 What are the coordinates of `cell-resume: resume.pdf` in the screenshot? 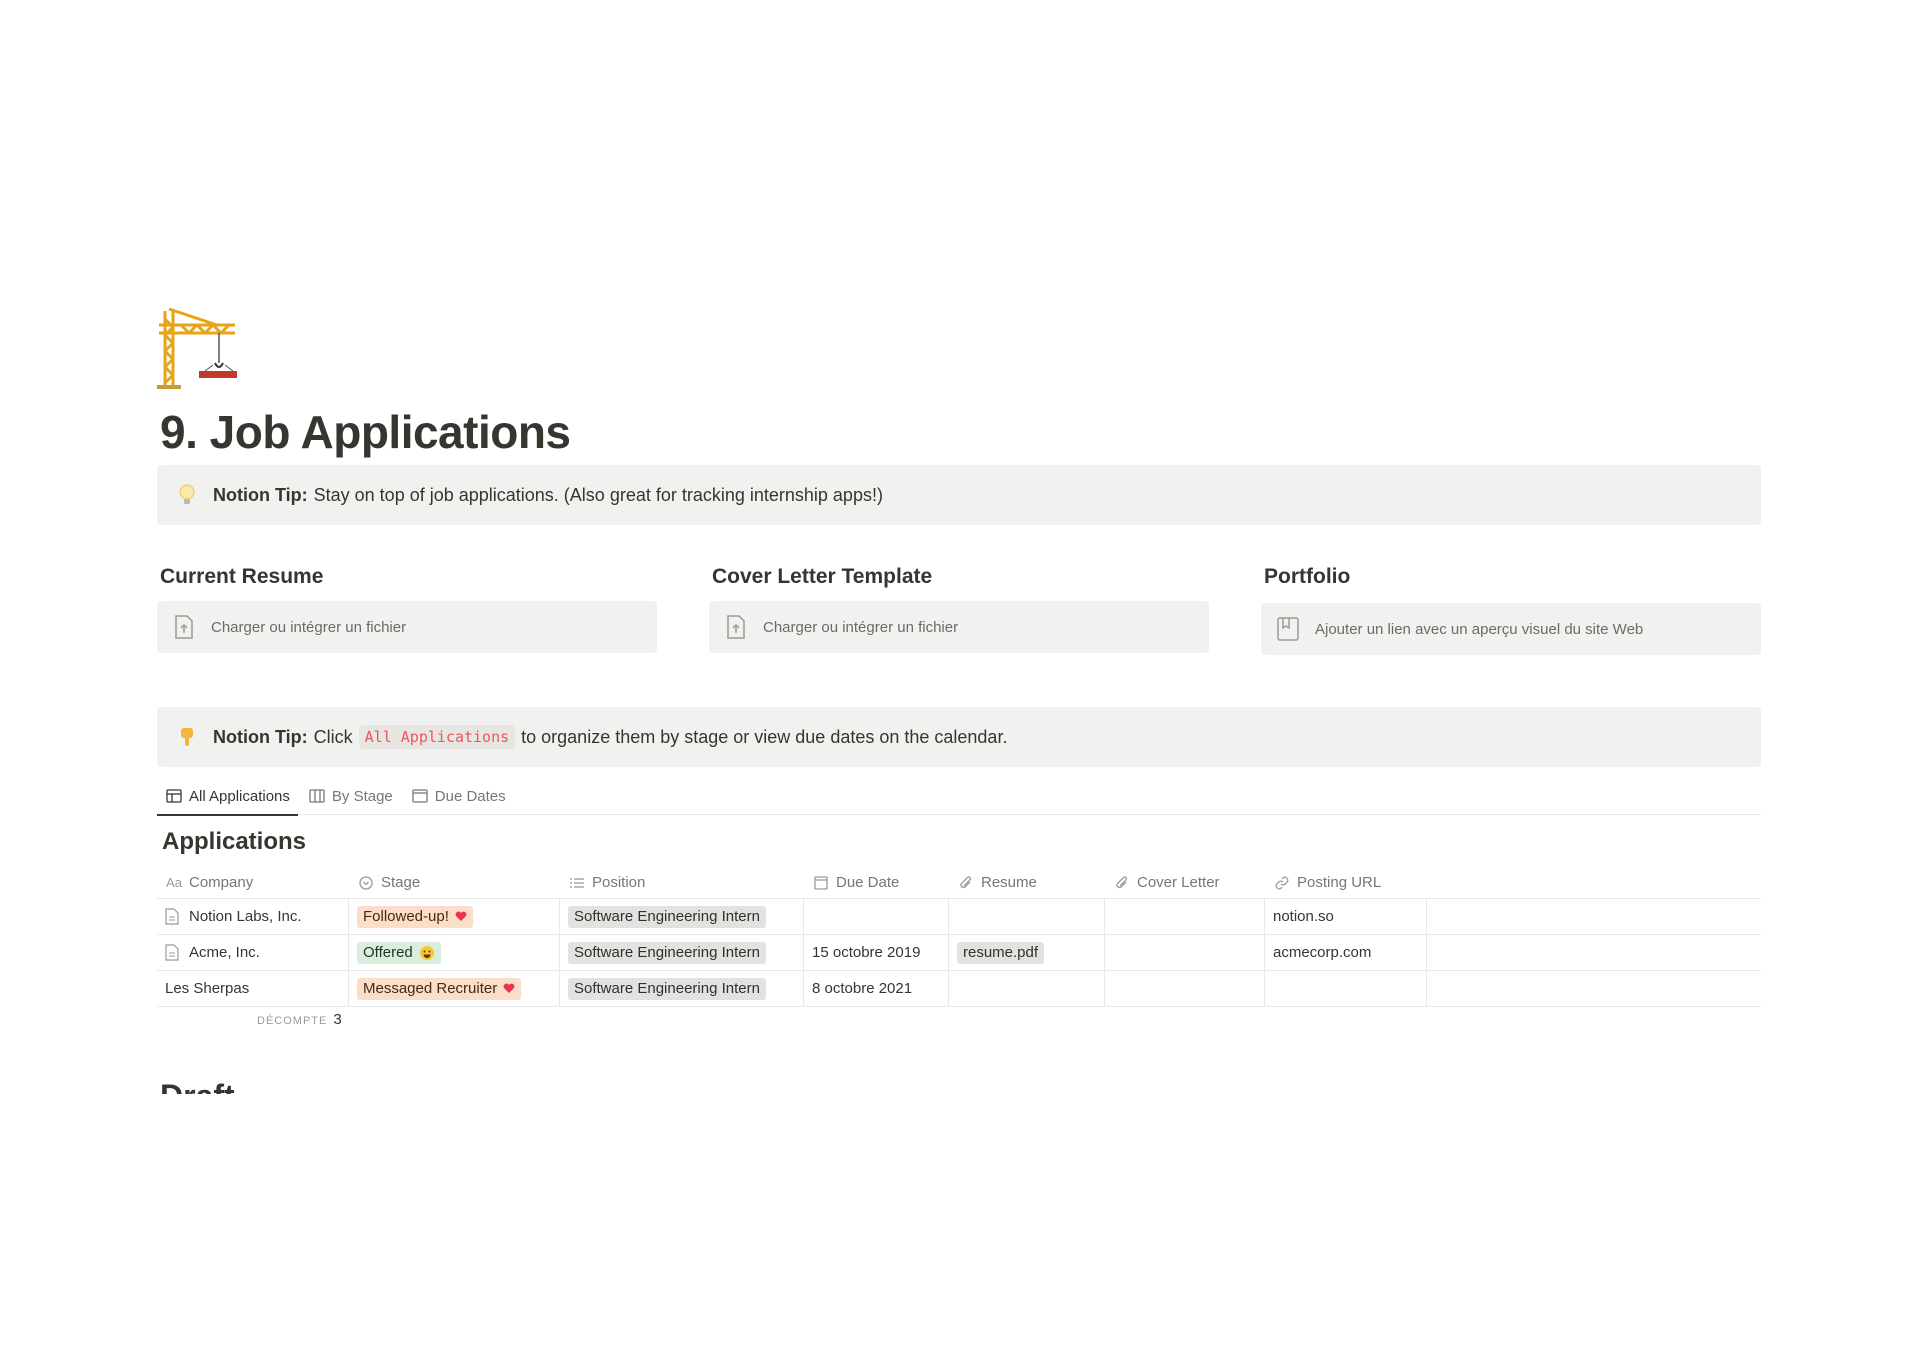 It's located at (1027, 952).